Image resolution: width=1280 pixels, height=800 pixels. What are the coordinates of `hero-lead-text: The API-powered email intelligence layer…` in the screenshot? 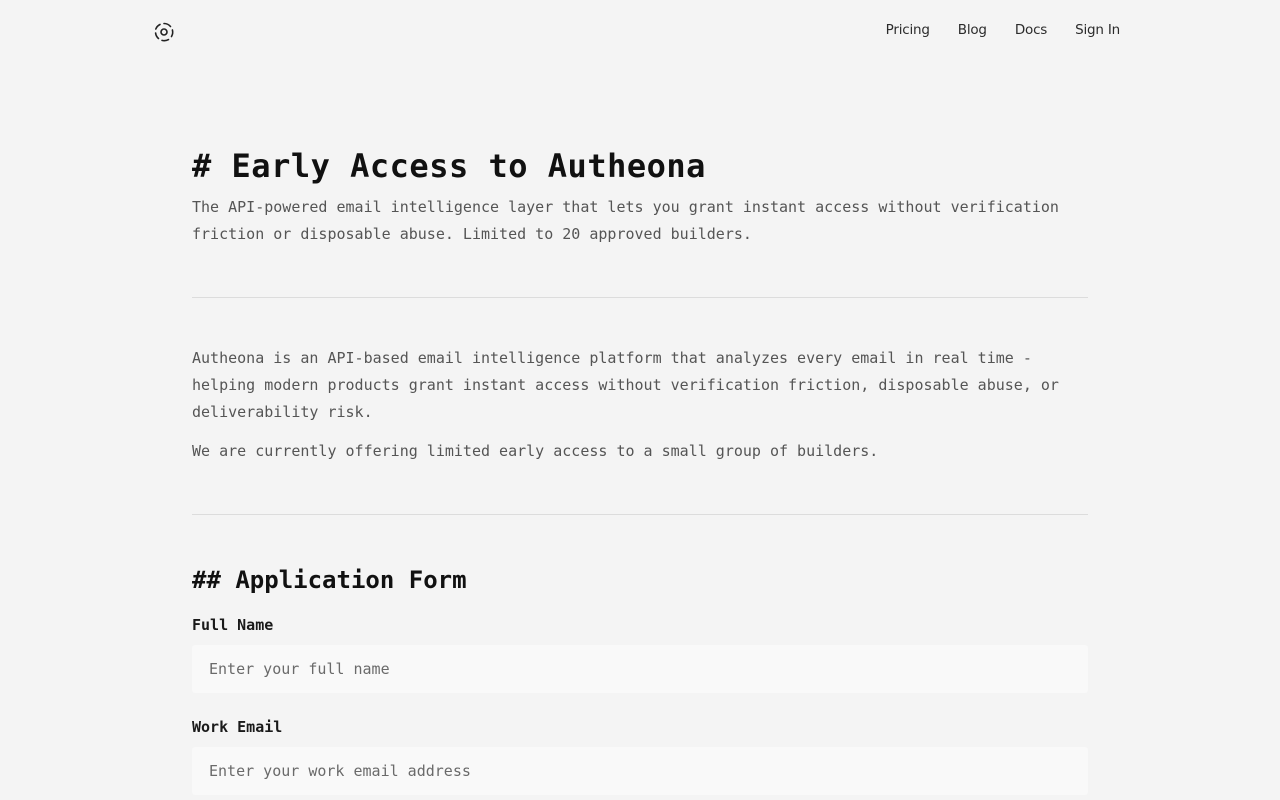 It's located at (625, 220).